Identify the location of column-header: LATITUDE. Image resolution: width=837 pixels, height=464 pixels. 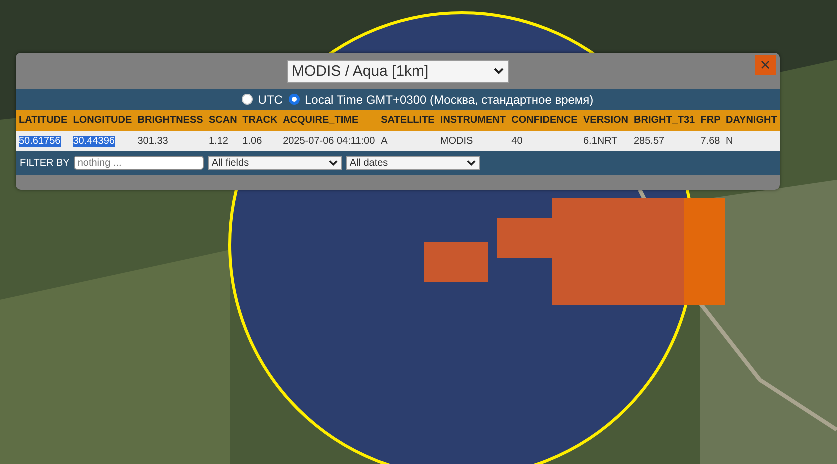
(43, 120).